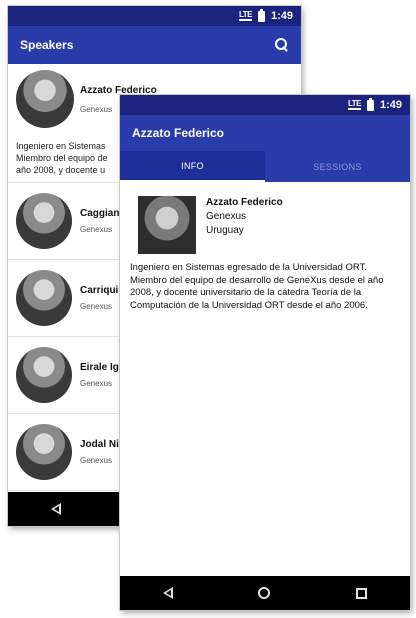 The height and width of the screenshot is (618, 416). I want to click on app-bar: Azzato Federico, so click(265, 133).